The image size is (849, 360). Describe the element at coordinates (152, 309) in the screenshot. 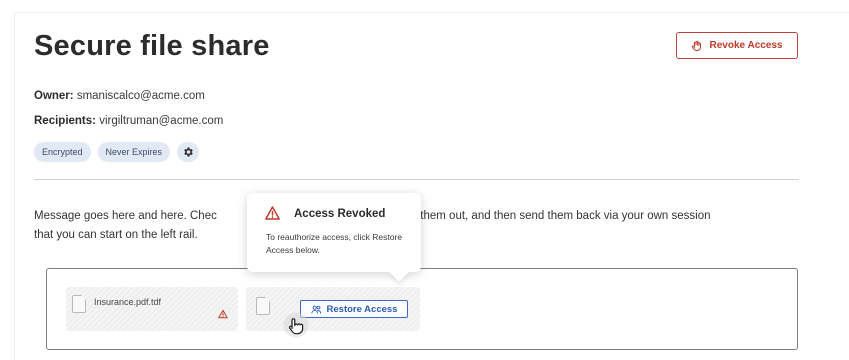

I see `file-card-insurance: Insurance.pdf.tdf` at that location.